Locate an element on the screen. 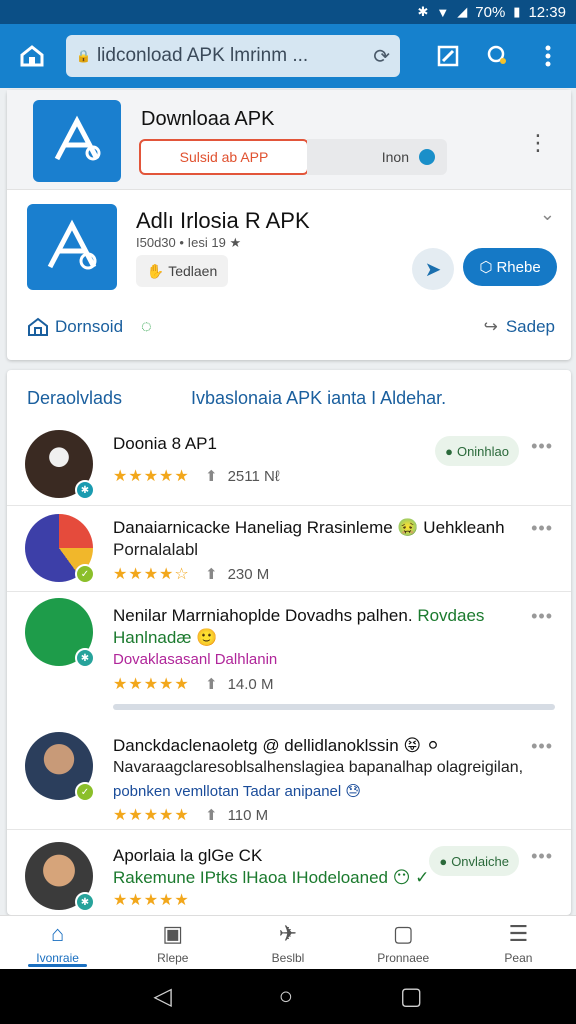 The image size is (576, 1024). item-subtitle: Rakemune IPtks lHaoa IHodeloaned 😶 ✓ is located at coordinates (271, 877).